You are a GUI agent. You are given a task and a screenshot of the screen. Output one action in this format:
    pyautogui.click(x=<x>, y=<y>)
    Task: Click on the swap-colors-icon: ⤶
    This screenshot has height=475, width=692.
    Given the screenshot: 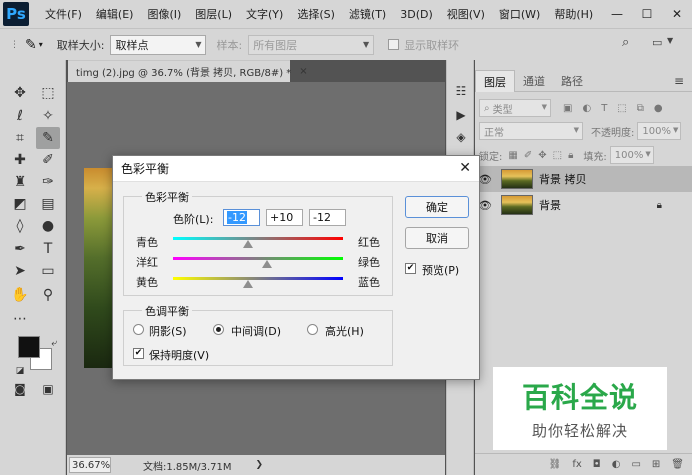 What is the action you would take?
    pyautogui.click(x=54, y=343)
    